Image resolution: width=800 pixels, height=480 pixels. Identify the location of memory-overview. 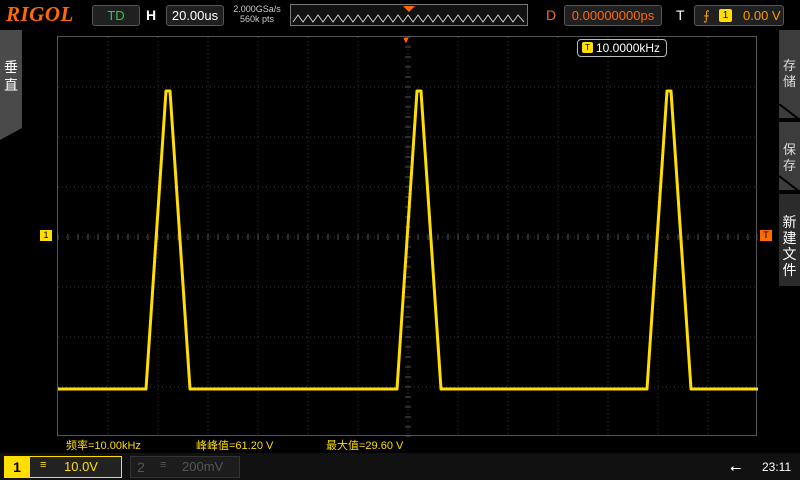
(409, 15).